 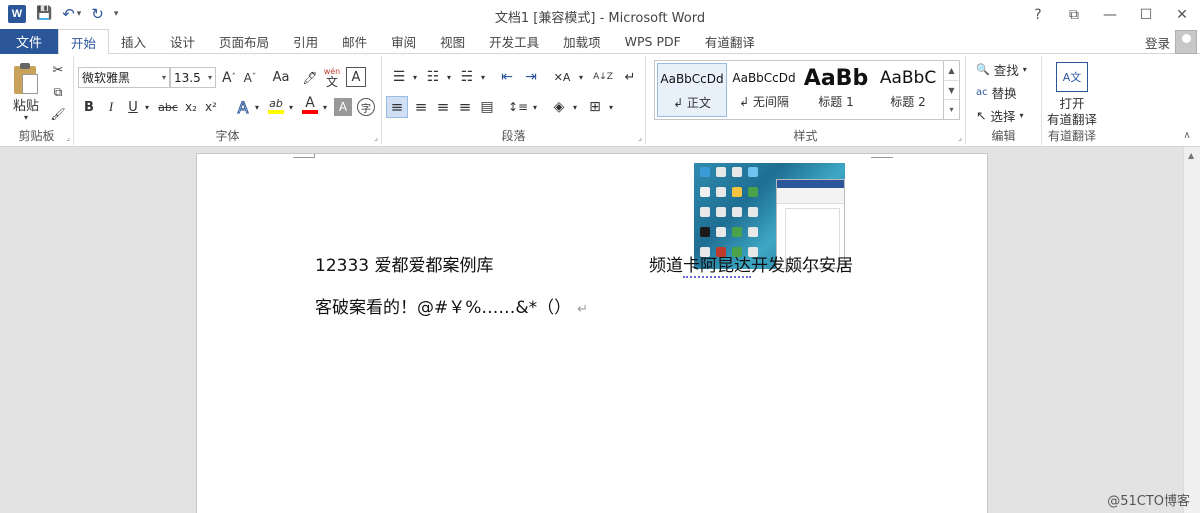 What do you see at coordinates (951, 109) in the screenshot?
I see `styles-more-icon: ▾` at bounding box center [951, 109].